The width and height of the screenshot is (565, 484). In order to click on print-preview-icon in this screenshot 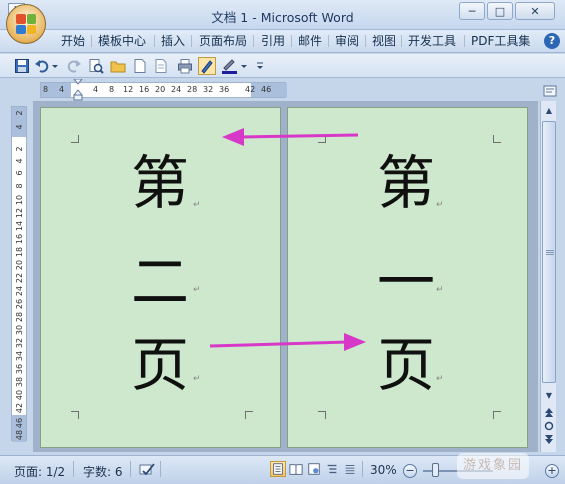, I will do `click(96, 66)`.